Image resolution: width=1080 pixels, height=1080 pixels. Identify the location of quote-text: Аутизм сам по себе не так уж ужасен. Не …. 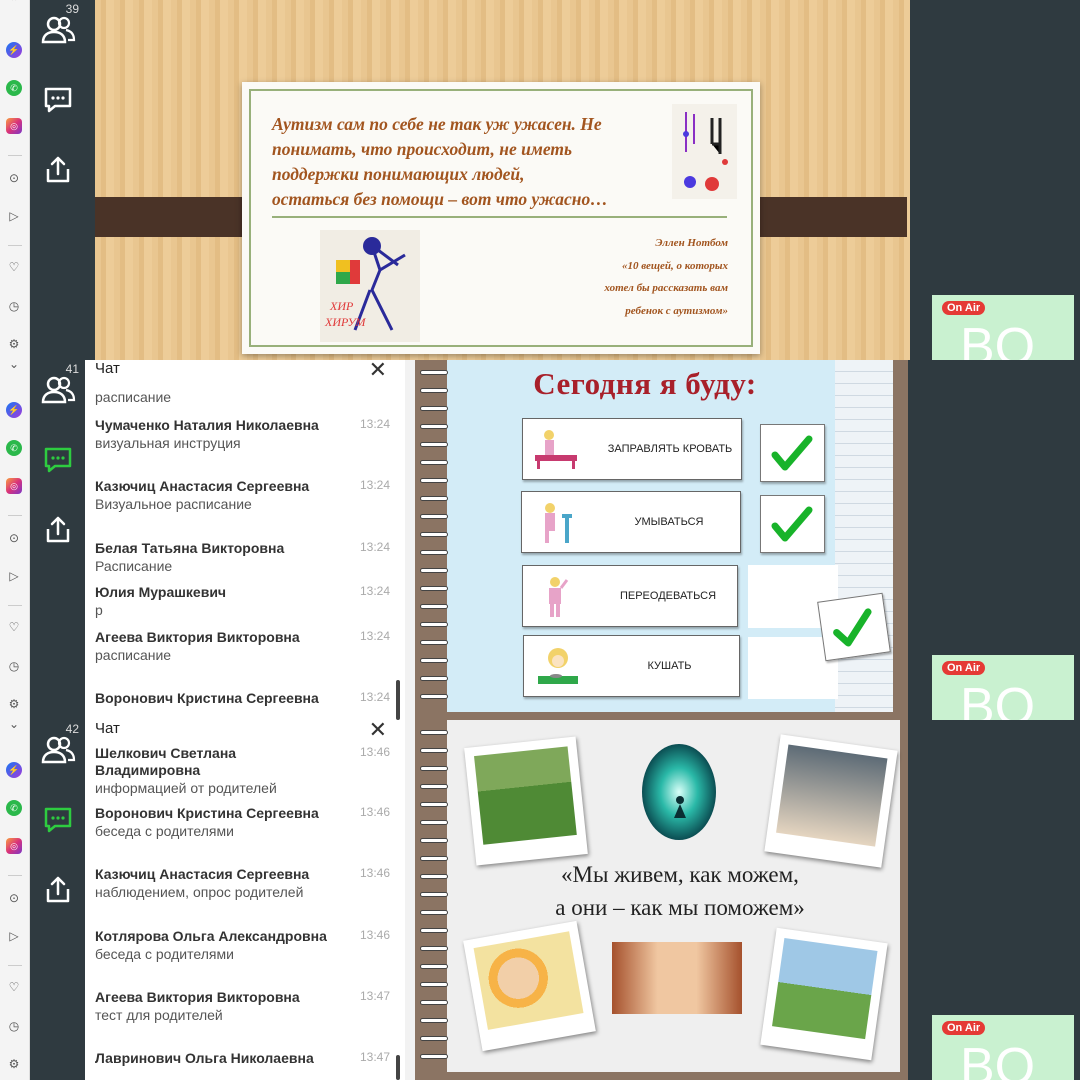
(440, 161).